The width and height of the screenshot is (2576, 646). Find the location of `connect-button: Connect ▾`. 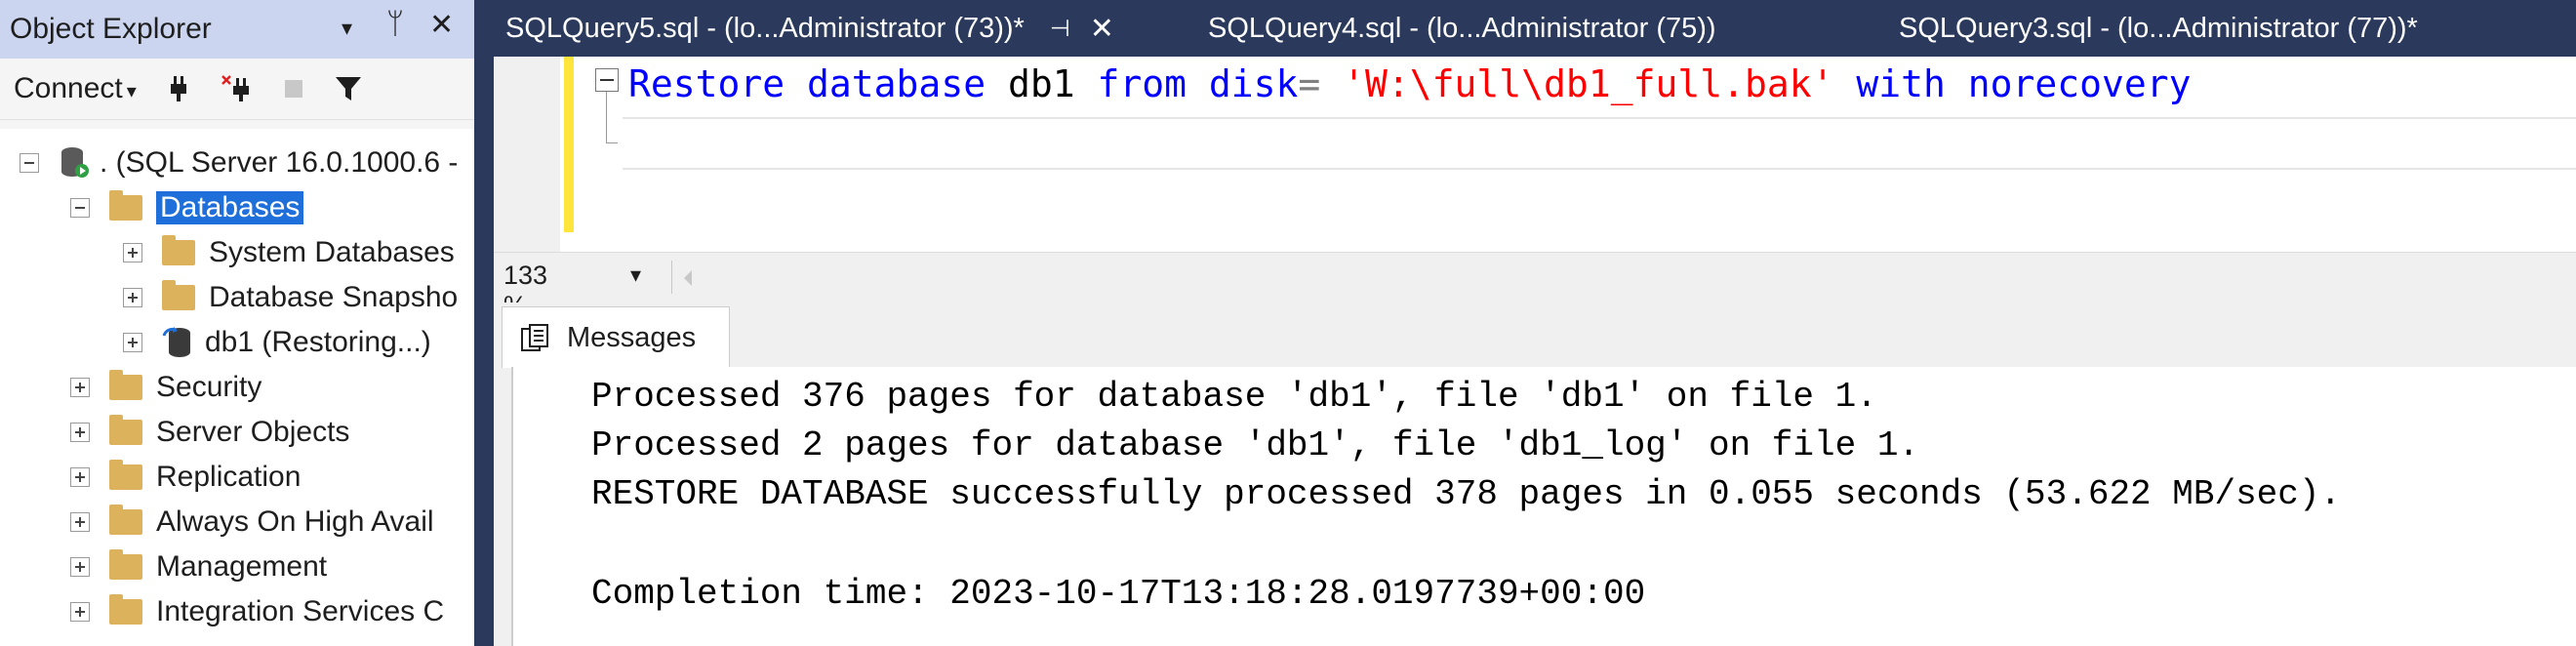

connect-button: Connect ▾ is located at coordinates (75, 88).